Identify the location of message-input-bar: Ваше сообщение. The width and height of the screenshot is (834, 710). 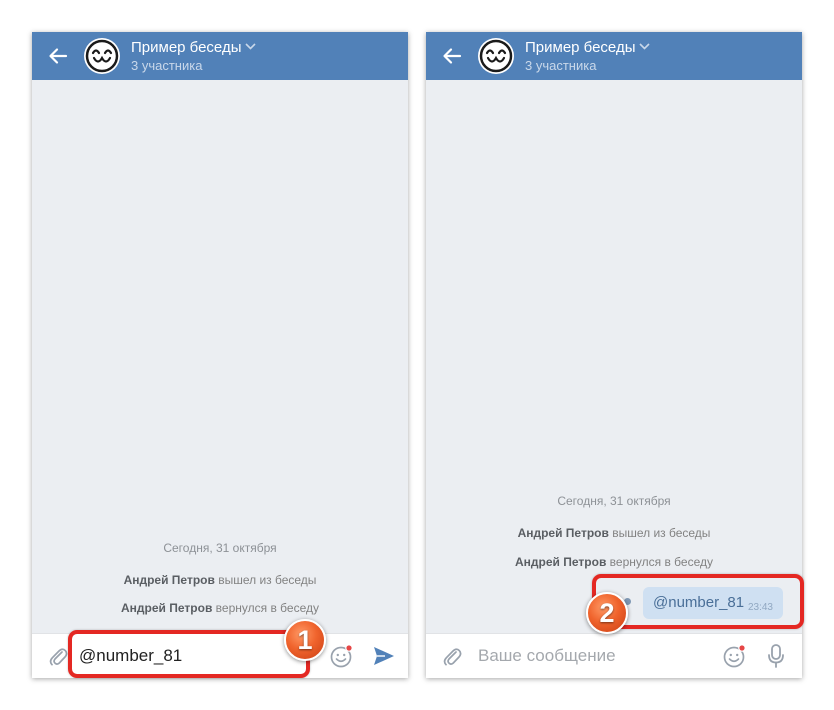
(614, 655).